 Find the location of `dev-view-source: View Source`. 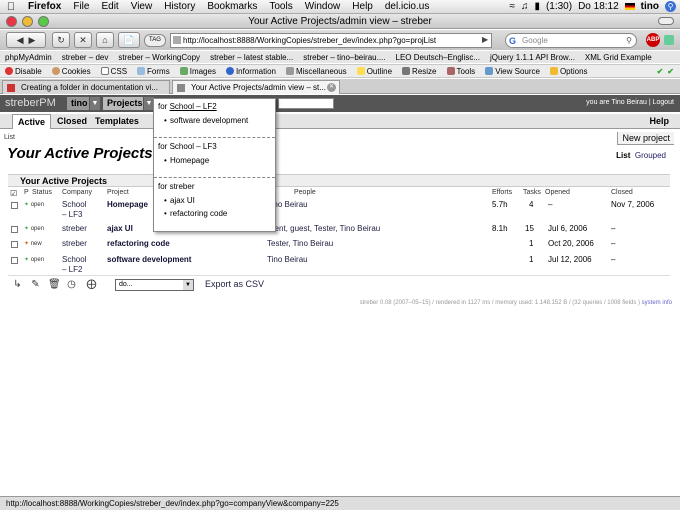

dev-view-source: View Source is located at coordinates (512, 71).